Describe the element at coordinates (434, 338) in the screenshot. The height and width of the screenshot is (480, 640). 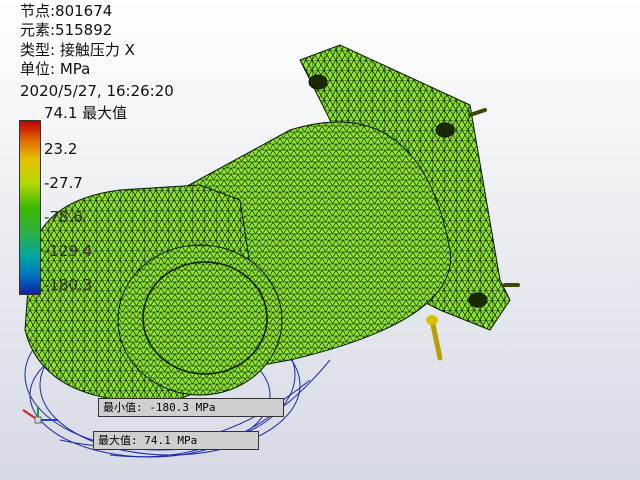
I see `pin` at that location.